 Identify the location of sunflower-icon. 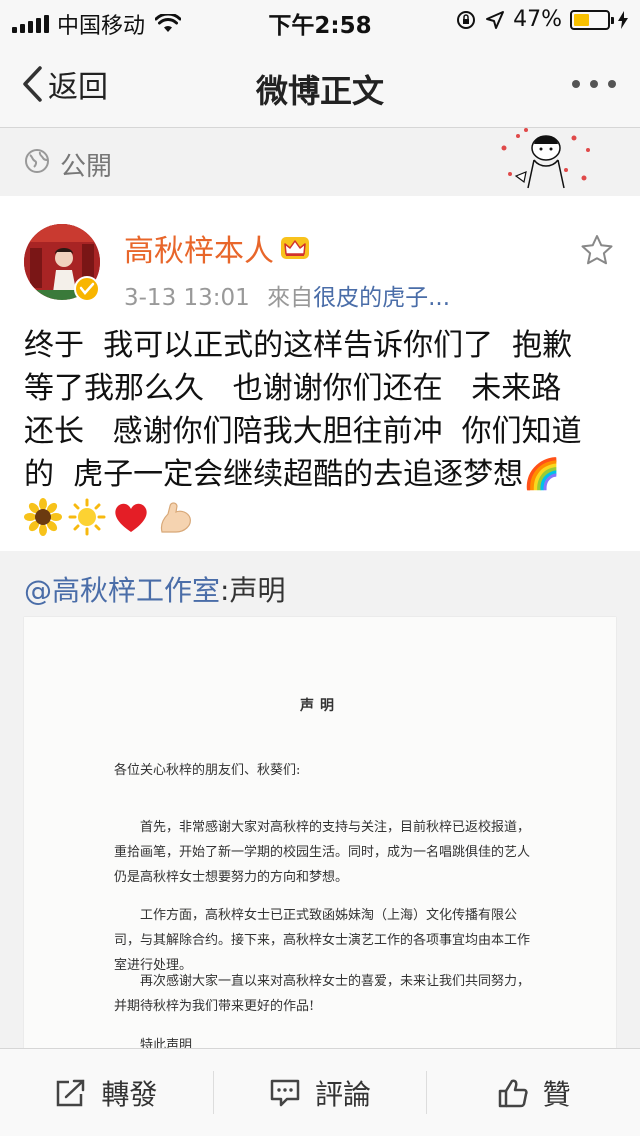
(43, 517).